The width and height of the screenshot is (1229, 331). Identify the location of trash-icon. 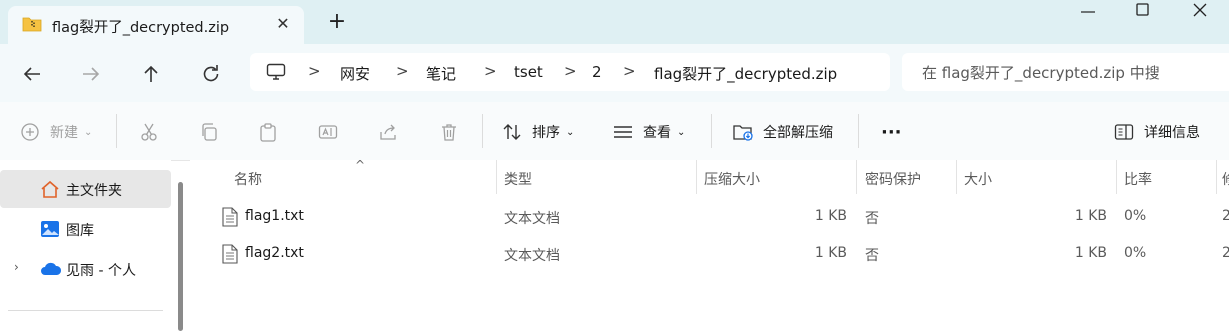
(449, 132).